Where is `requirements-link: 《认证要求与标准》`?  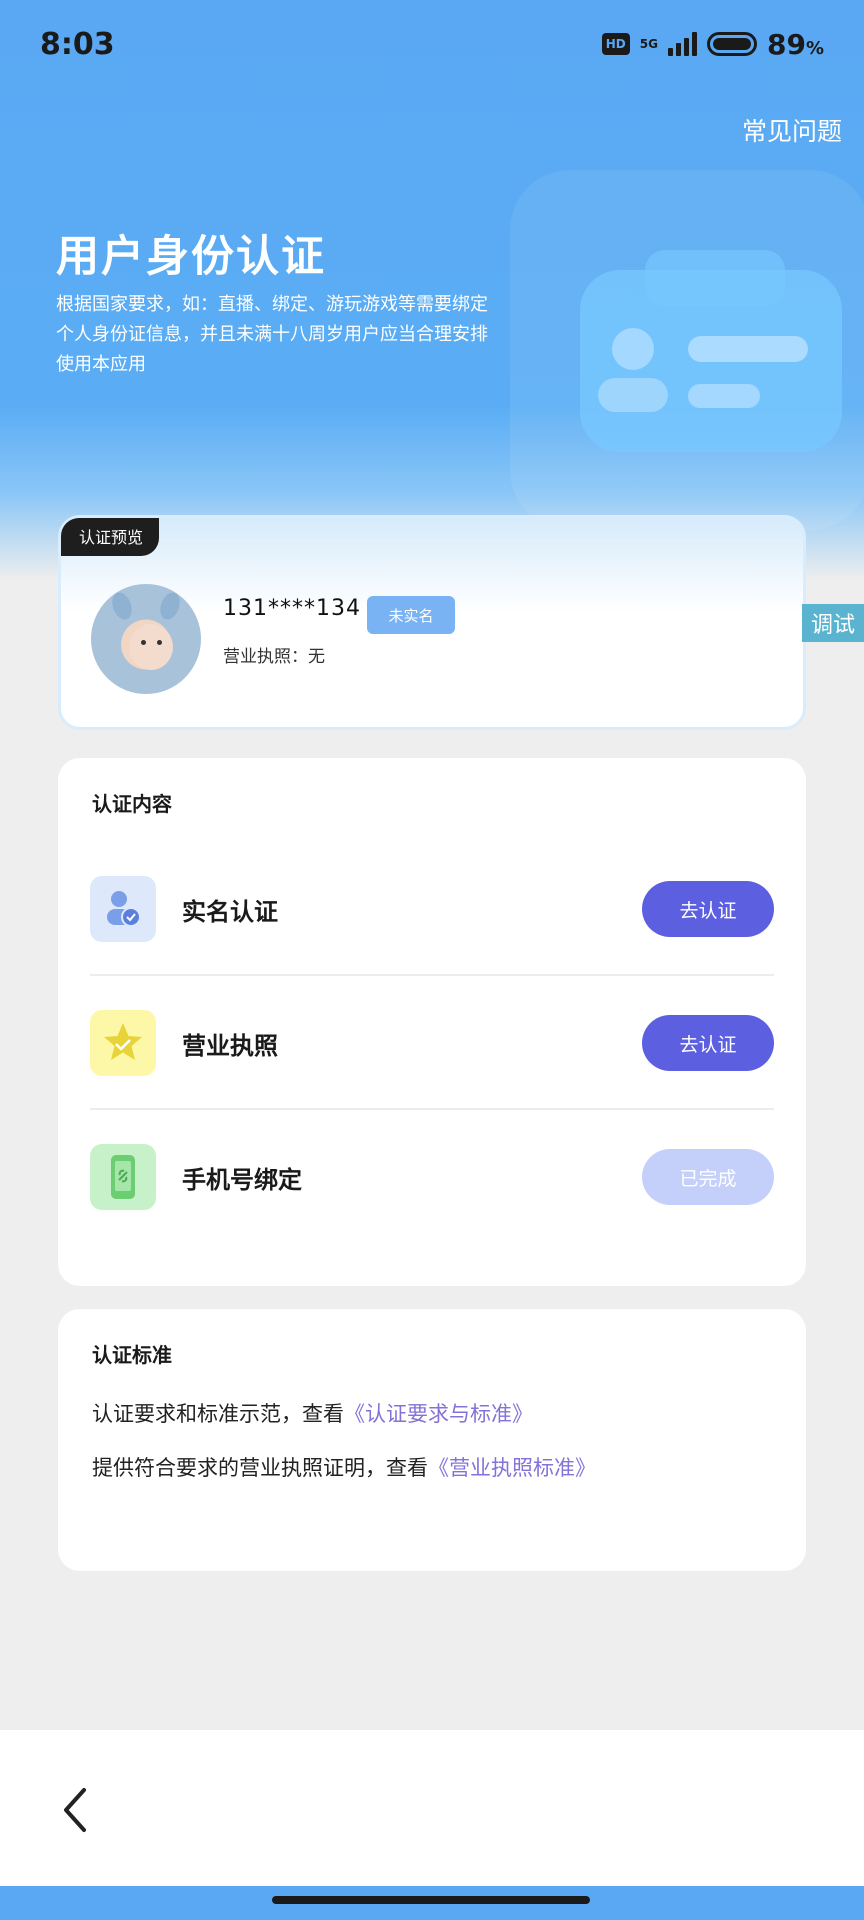
requirements-link: 《认证要求与标准》 is located at coordinates (438, 1414).